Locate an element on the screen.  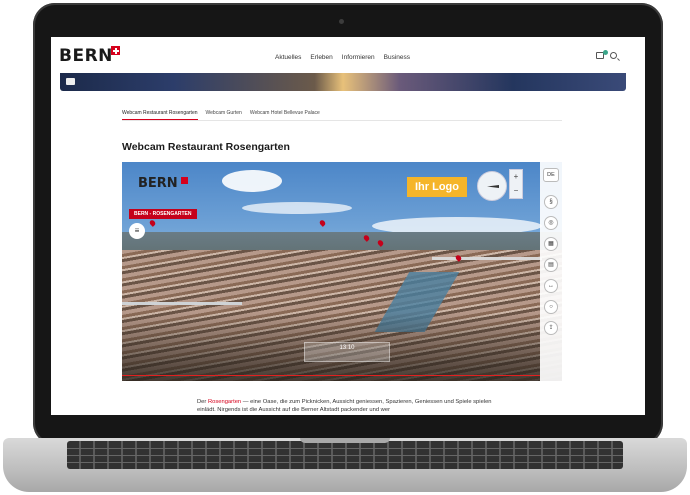
zoom-control: + − is located at coordinates (516, 184).